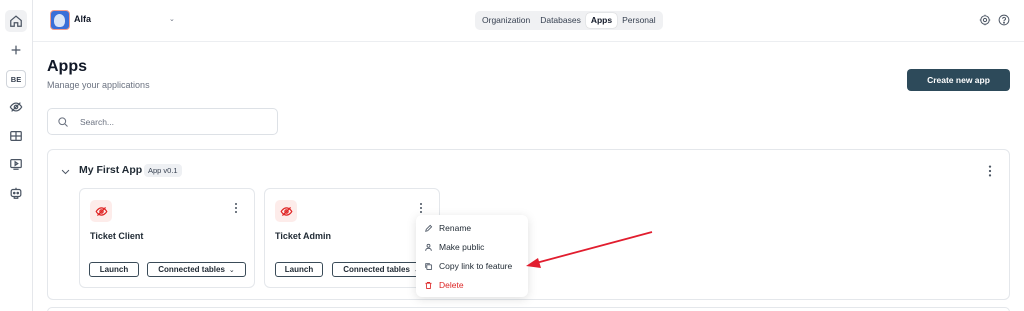 The width and height of the screenshot is (1024, 311). I want to click on menu-item-rename: Rename, so click(447, 228).